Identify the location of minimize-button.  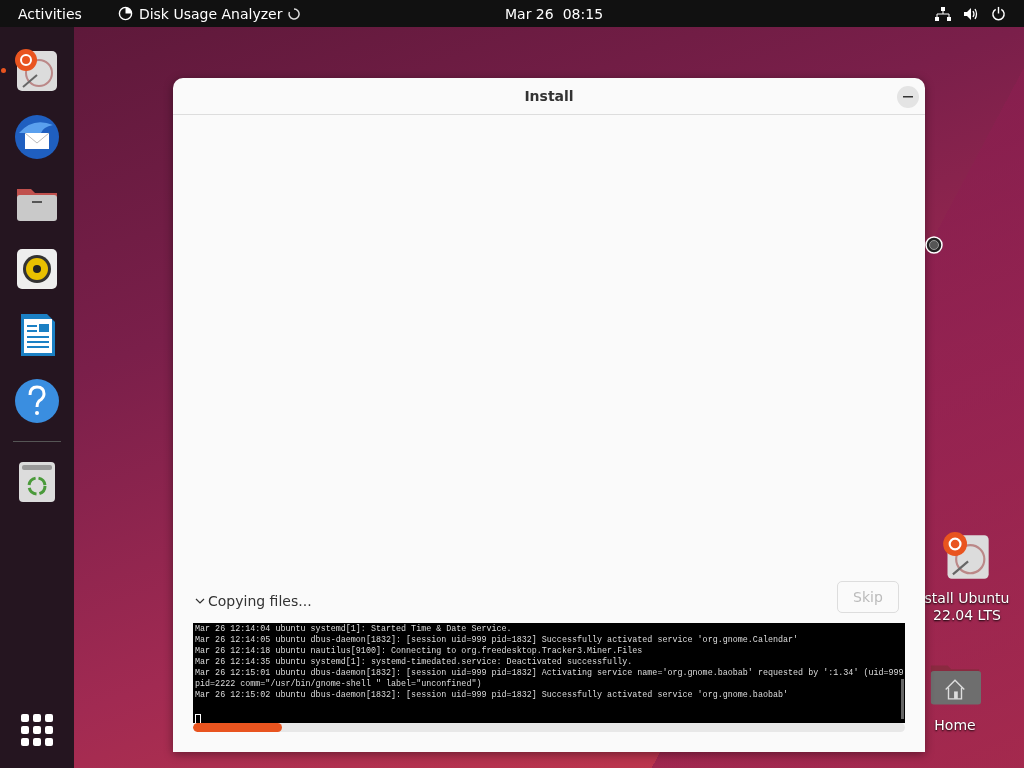
(908, 97).